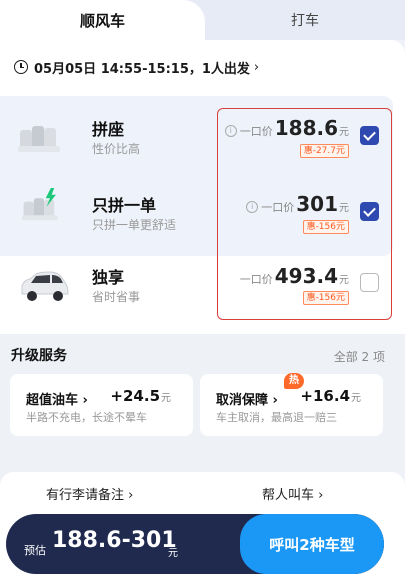 This screenshot has height=578, width=405. I want to click on chevron-right-icon: ›, so click(256, 67).